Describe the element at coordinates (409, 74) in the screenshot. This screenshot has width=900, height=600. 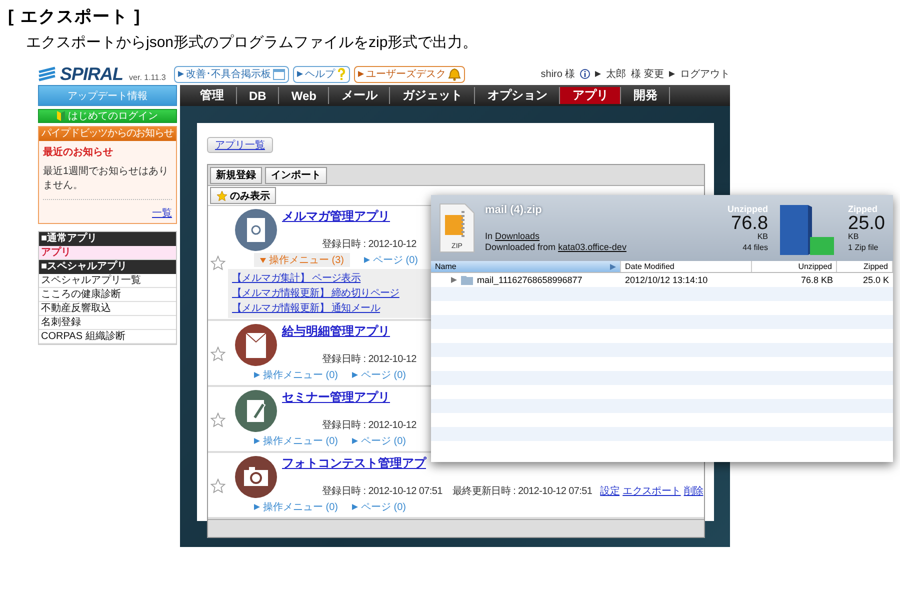
I see `header-link-button: ユーザーズデスク` at that location.